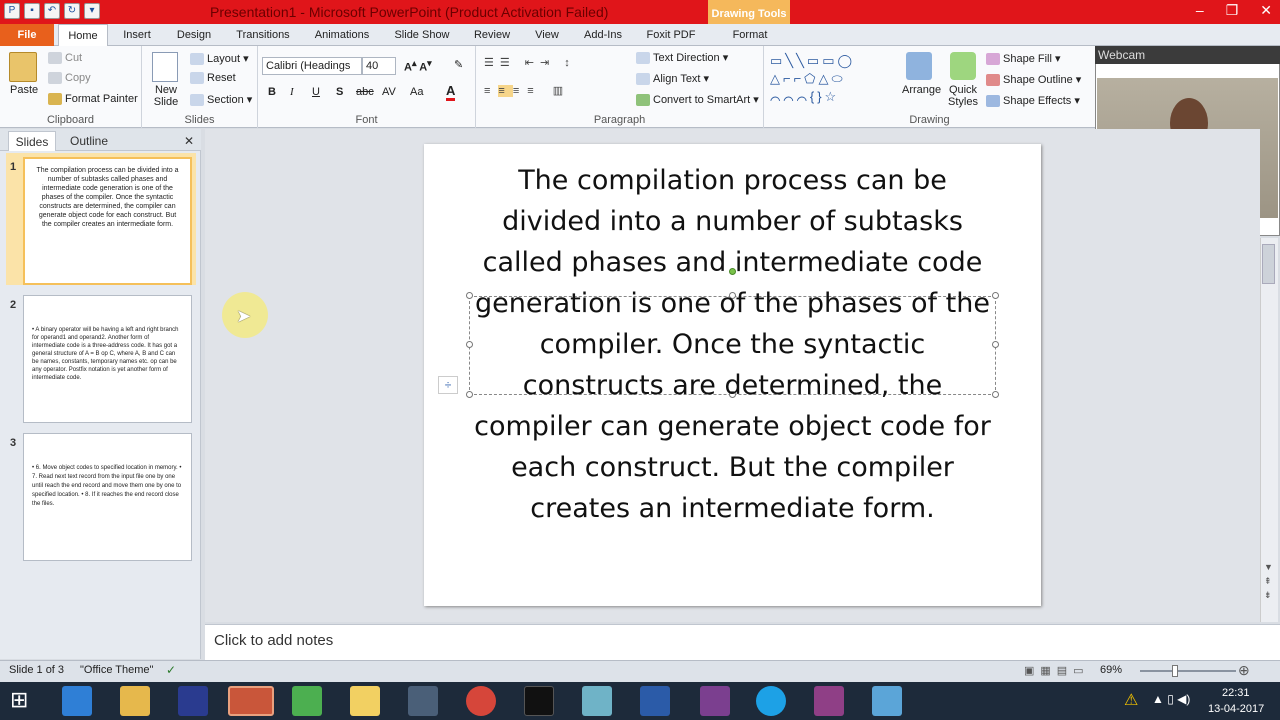 This screenshot has height=720, width=1280. What do you see at coordinates (342, 35) in the screenshot?
I see `tab-animations: Animations` at bounding box center [342, 35].